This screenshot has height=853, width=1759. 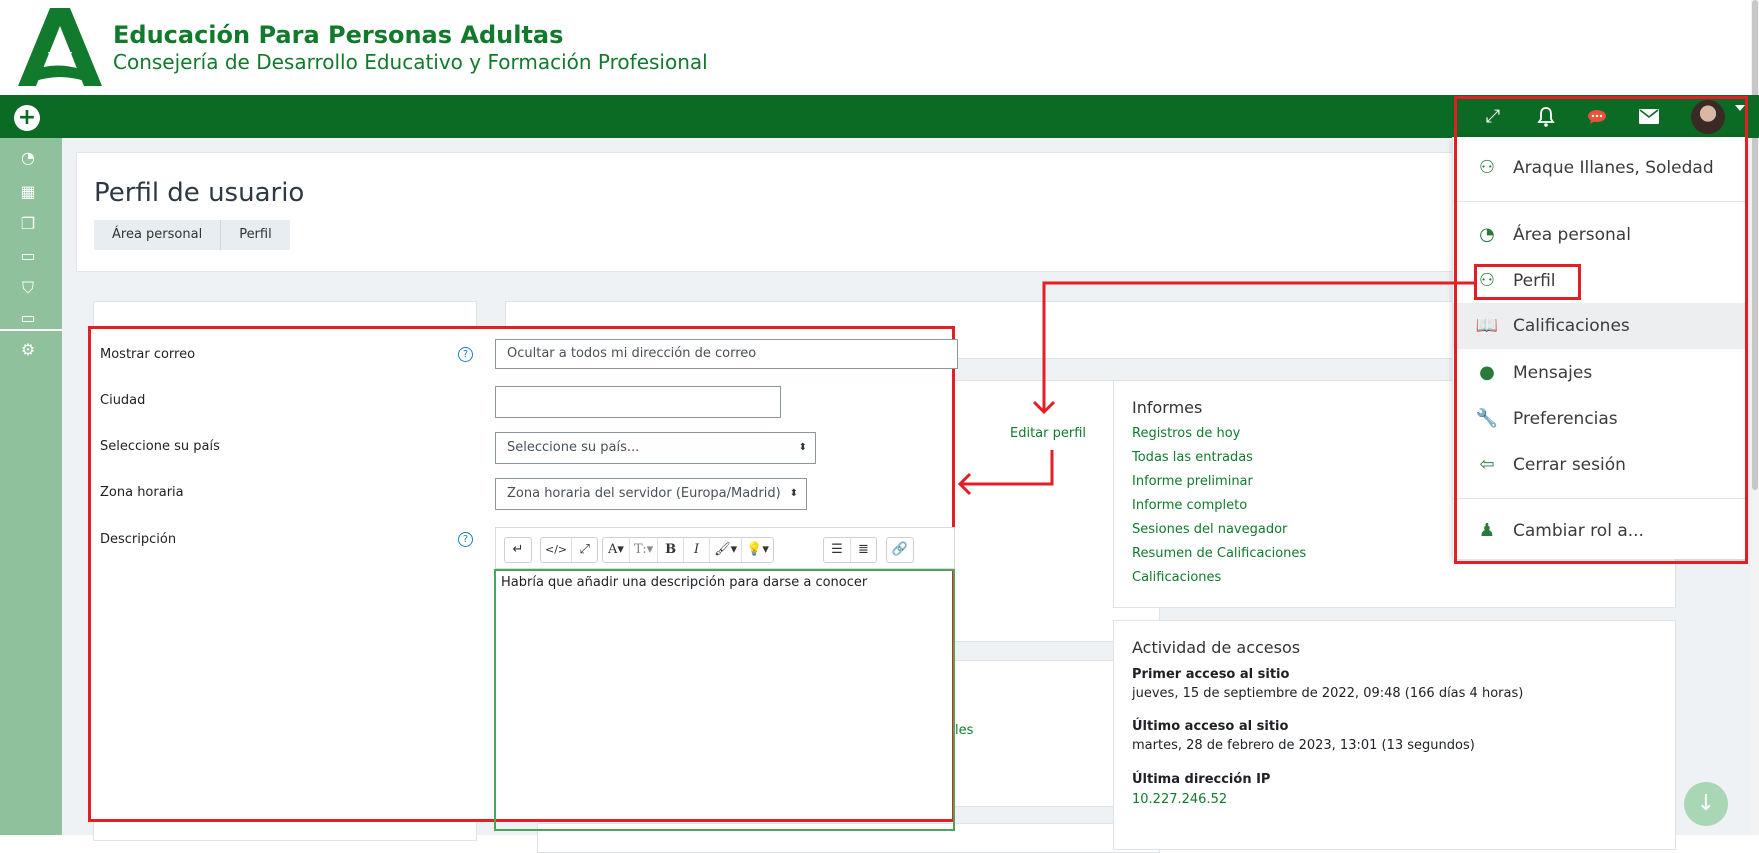 I want to click on annotation-arrows, so click(x=1215, y=388).